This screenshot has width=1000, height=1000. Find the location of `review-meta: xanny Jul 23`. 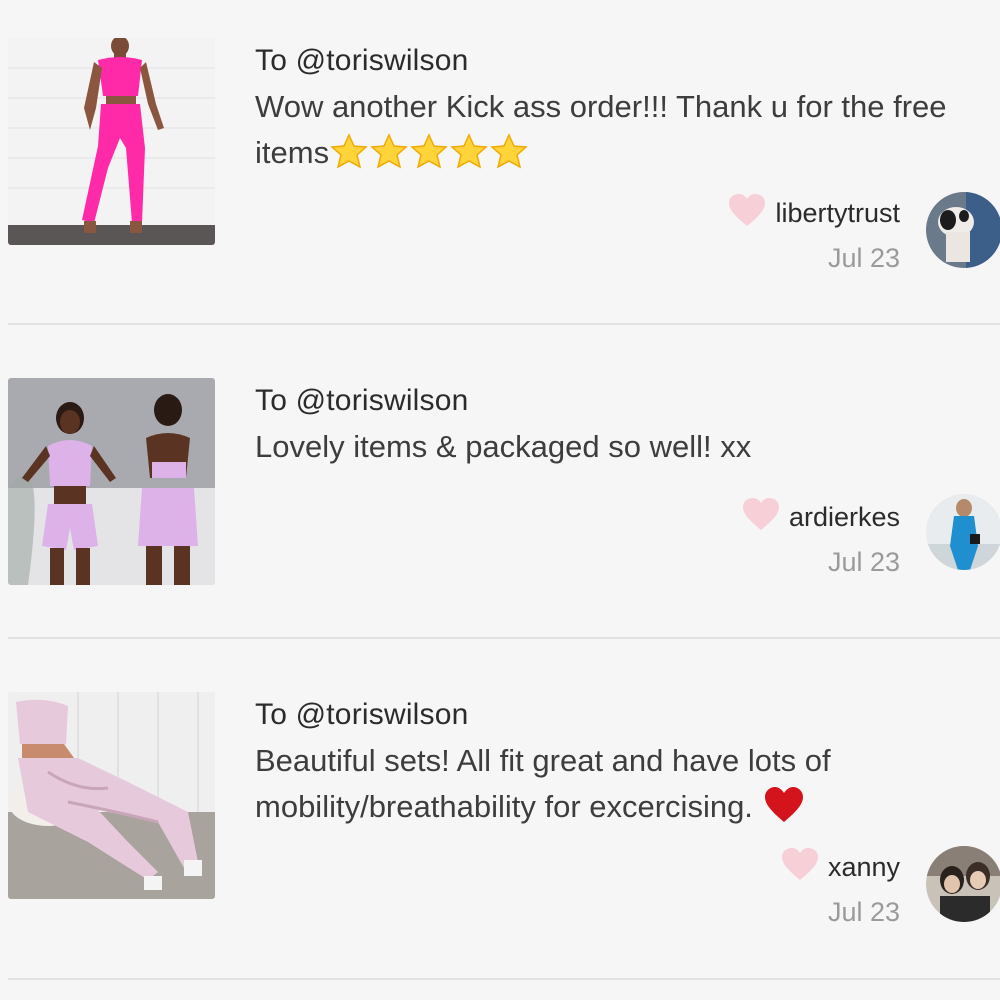

review-meta: xanny Jul 23 is located at coordinates (840, 887).